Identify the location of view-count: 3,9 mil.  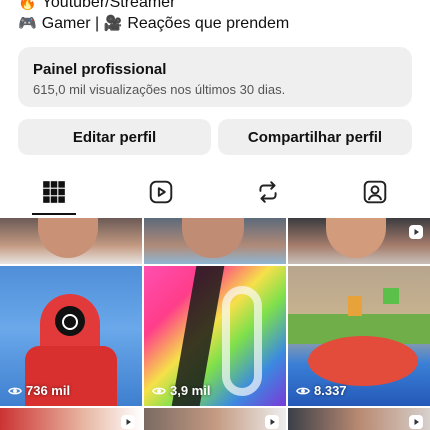
(181, 390).